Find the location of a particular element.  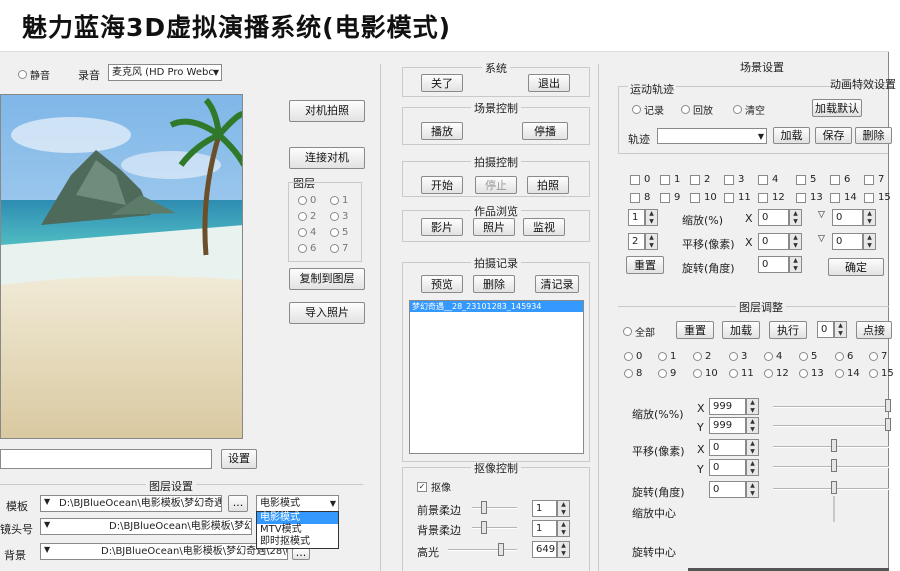

scene-layer-checkbox-4: 4 is located at coordinates (768, 179).